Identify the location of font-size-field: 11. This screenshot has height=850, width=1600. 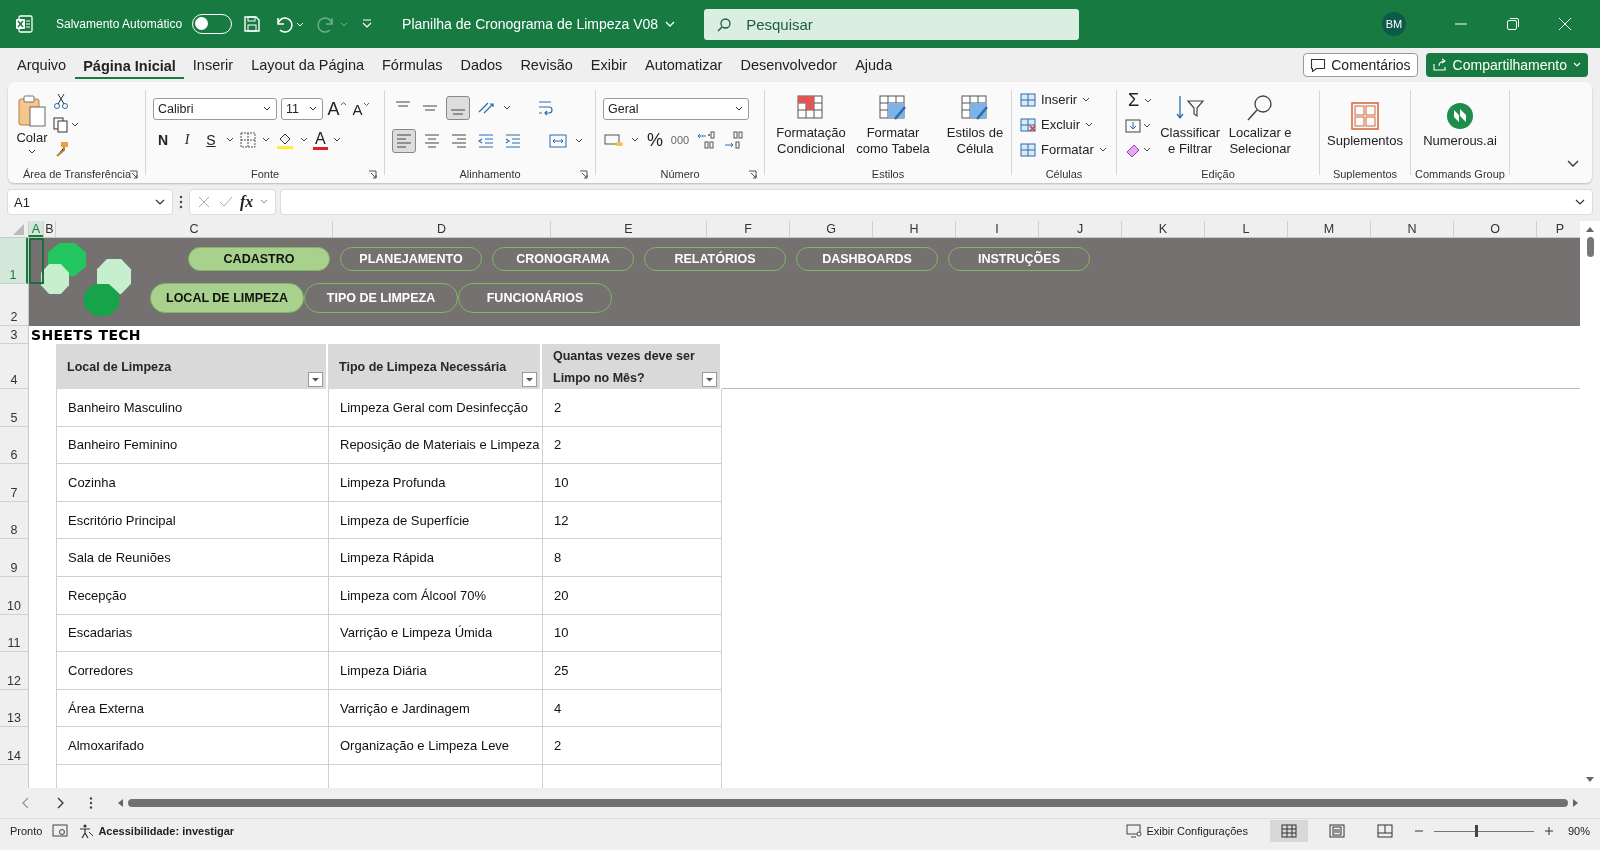
(302, 109).